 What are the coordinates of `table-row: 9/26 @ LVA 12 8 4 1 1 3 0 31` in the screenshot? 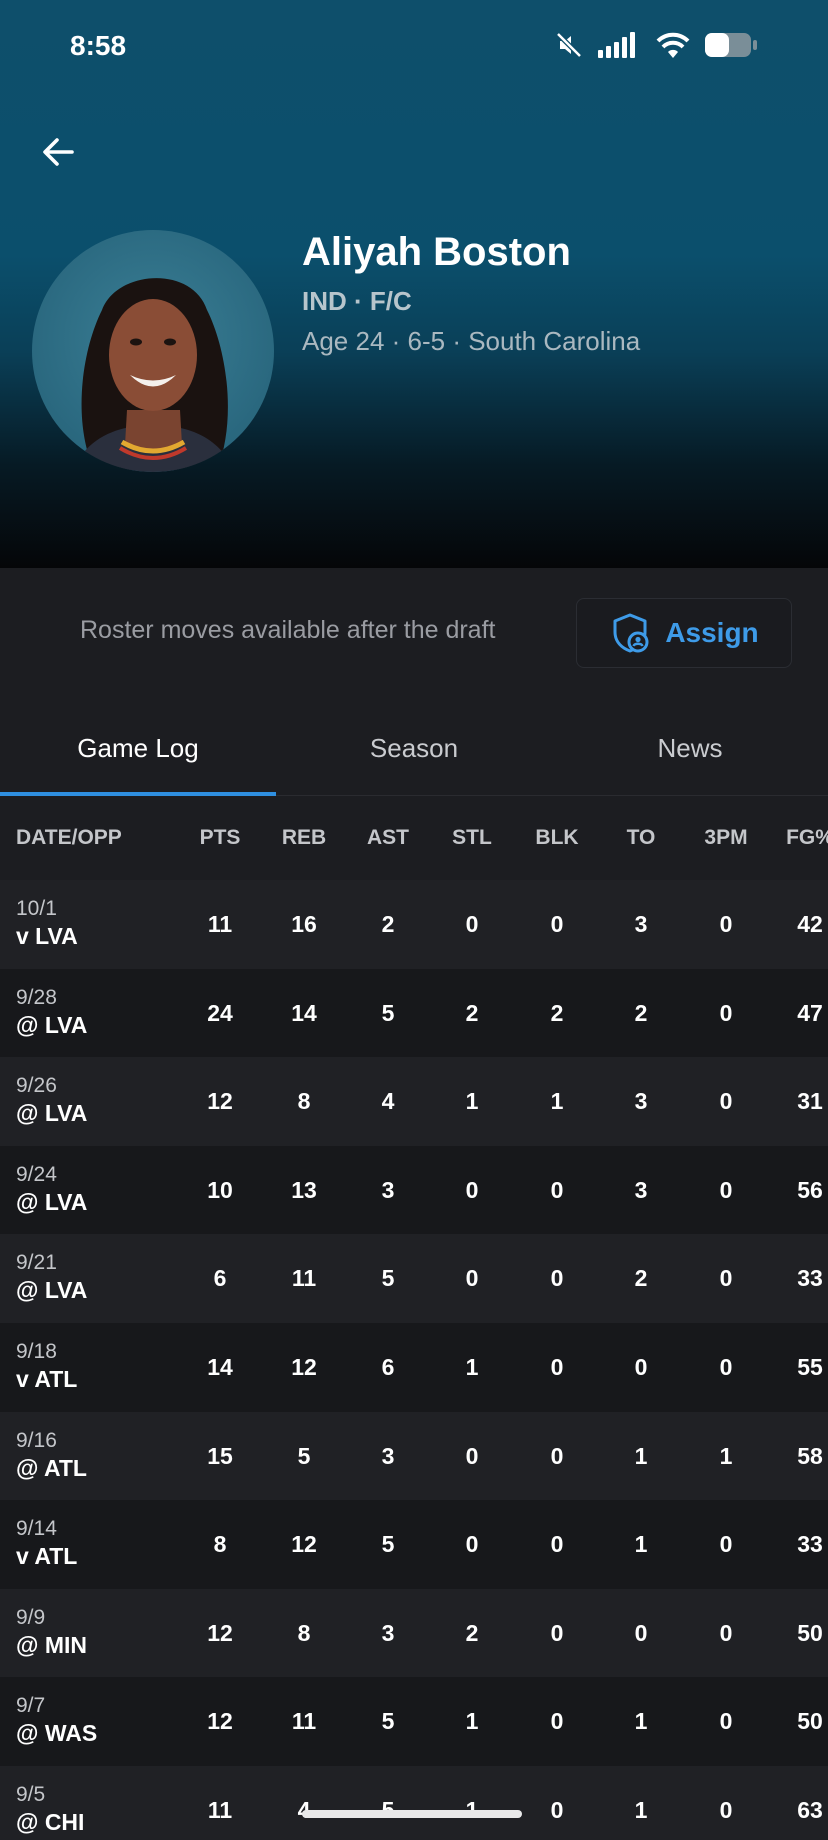 It's located at (414, 1101).